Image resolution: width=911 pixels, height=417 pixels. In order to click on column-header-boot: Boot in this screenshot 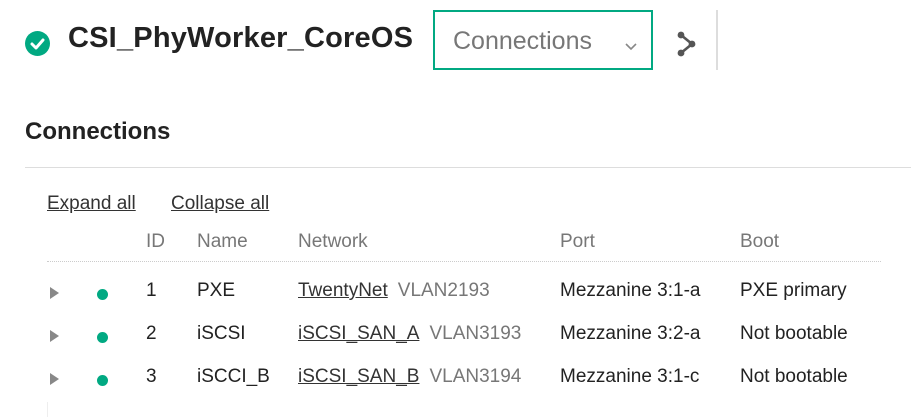, I will do `click(759, 242)`.